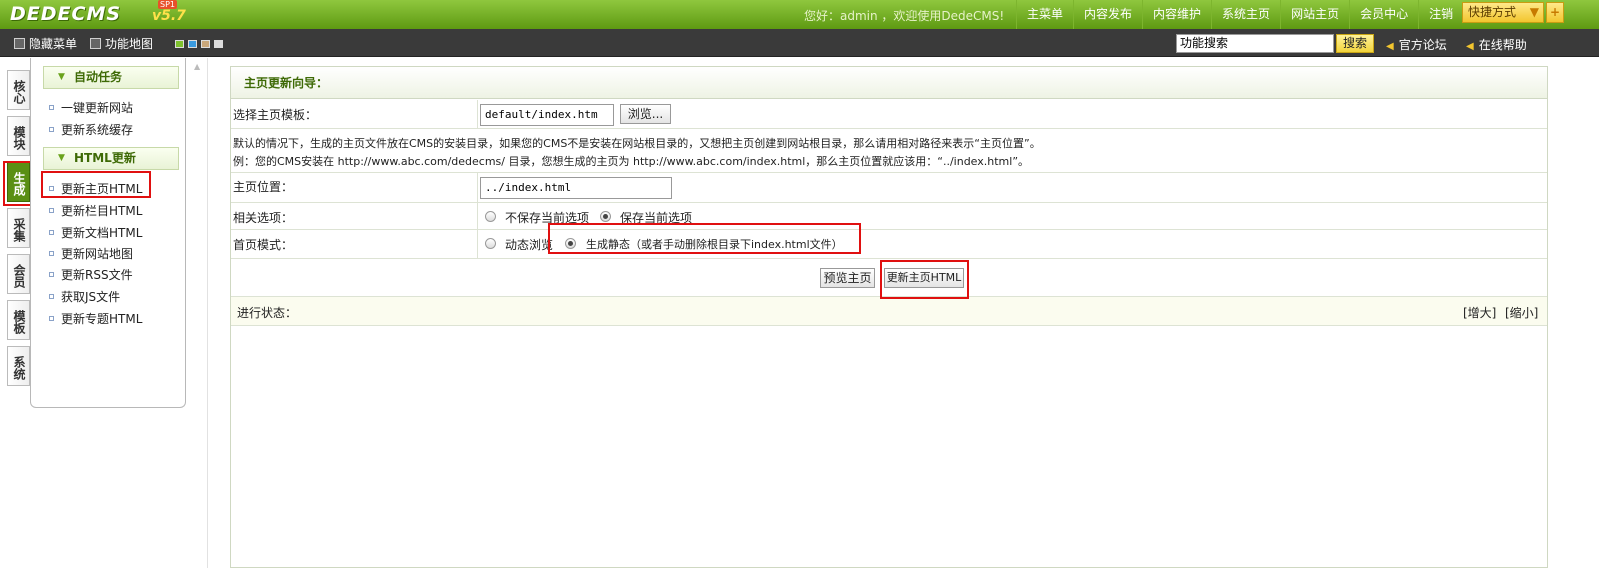 Image resolution: width=1599 pixels, height=568 pixels. I want to click on quick-add-button: +, so click(1555, 12).